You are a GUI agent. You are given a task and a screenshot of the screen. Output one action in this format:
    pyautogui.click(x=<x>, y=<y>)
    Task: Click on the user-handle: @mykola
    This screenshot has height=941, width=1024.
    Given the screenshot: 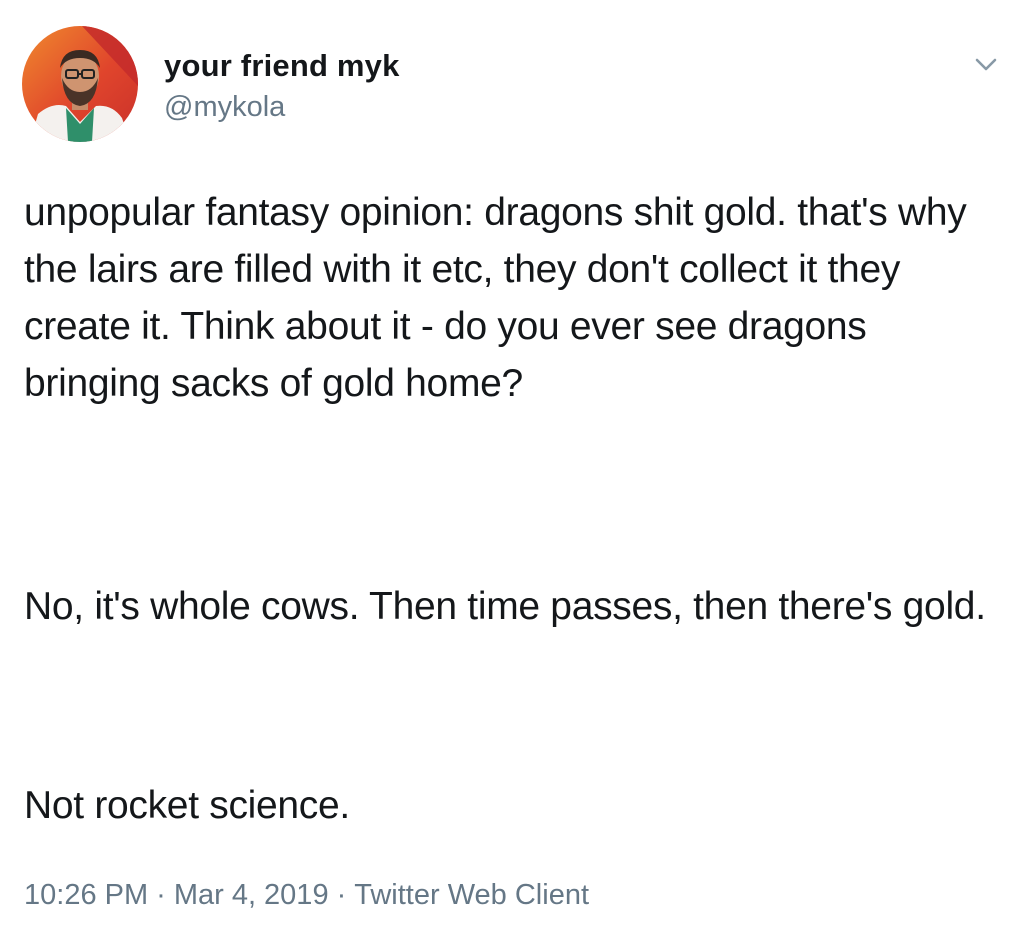 What is the action you would take?
    pyautogui.click(x=282, y=107)
    